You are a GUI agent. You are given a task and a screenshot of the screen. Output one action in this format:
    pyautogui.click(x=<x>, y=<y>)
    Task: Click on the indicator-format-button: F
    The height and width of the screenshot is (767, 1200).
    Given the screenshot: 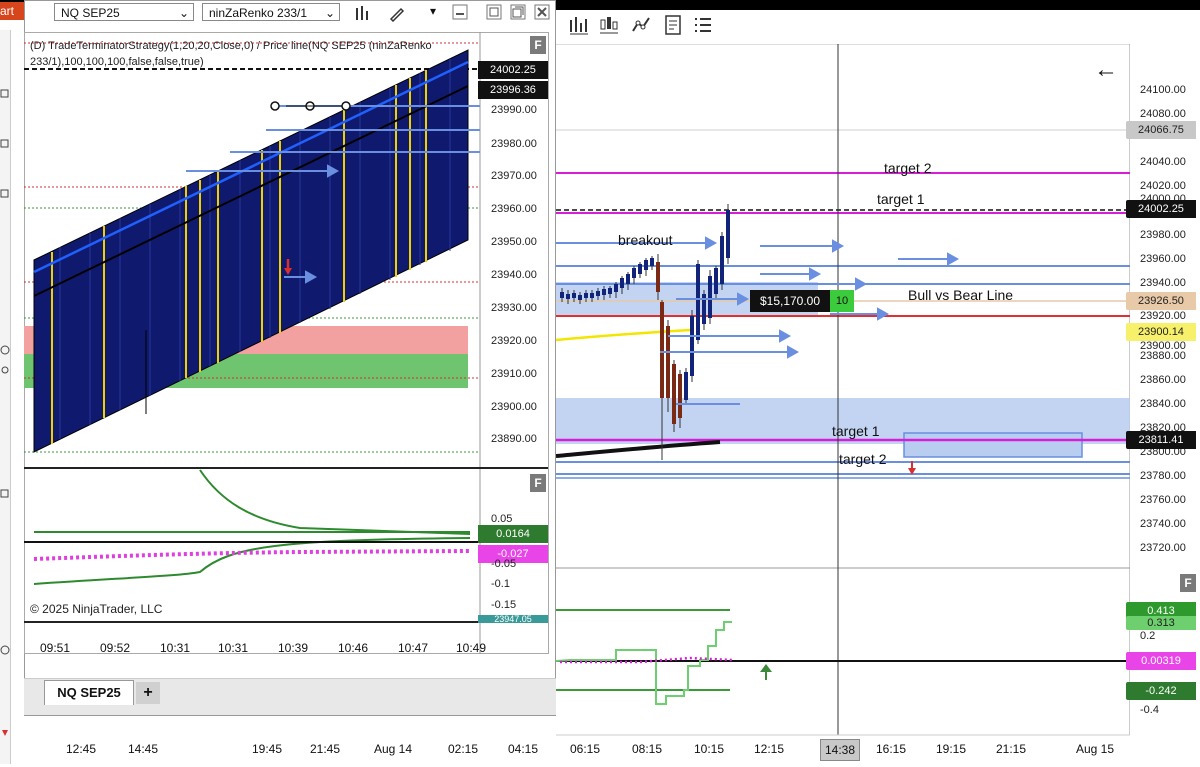 What is the action you would take?
    pyautogui.click(x=538, y=483)
    